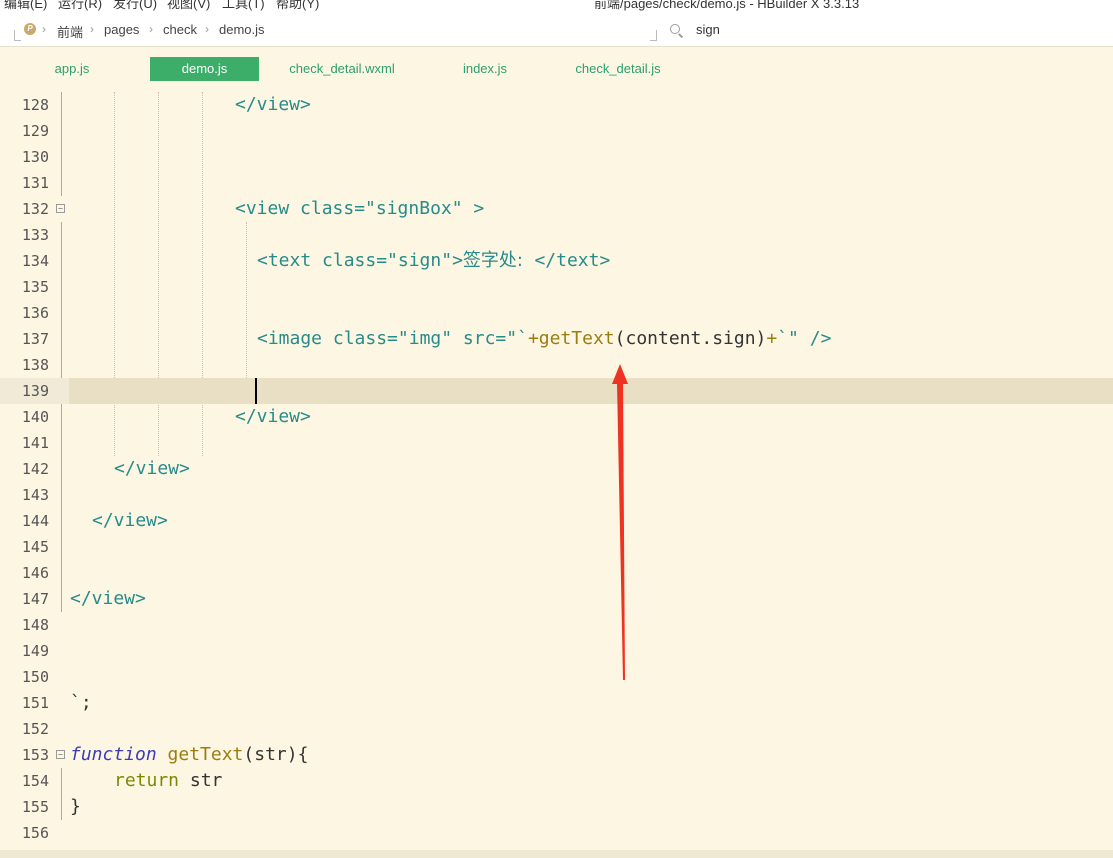 The height and width of the screenshot is (858, 1113). Describe the element at coordinates (498, 260) in the screenshot. I see `code-token: 签字处:` at that location.